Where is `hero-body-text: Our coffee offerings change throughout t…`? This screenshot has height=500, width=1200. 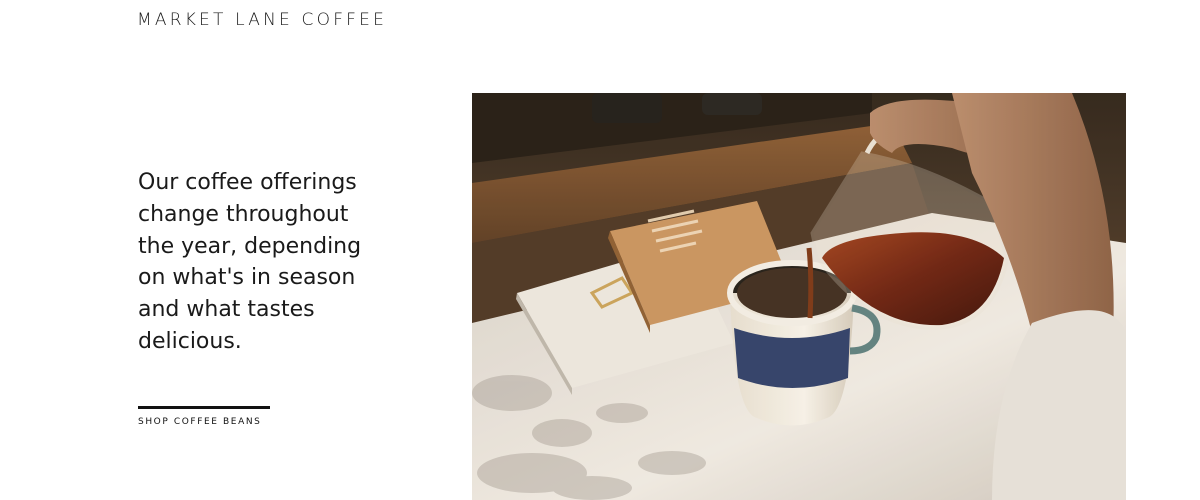
hero-body-text: Our coffee offerings change throughout t… is located at coordinates (250, 262).